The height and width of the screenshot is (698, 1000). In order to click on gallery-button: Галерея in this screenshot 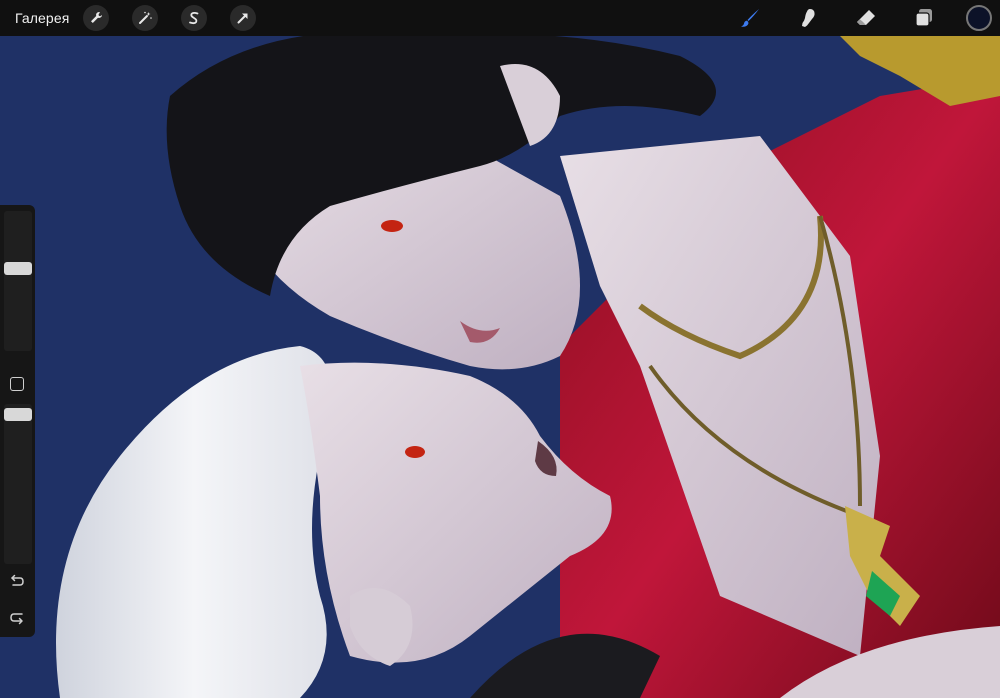, I will do `click(41, 18)`.